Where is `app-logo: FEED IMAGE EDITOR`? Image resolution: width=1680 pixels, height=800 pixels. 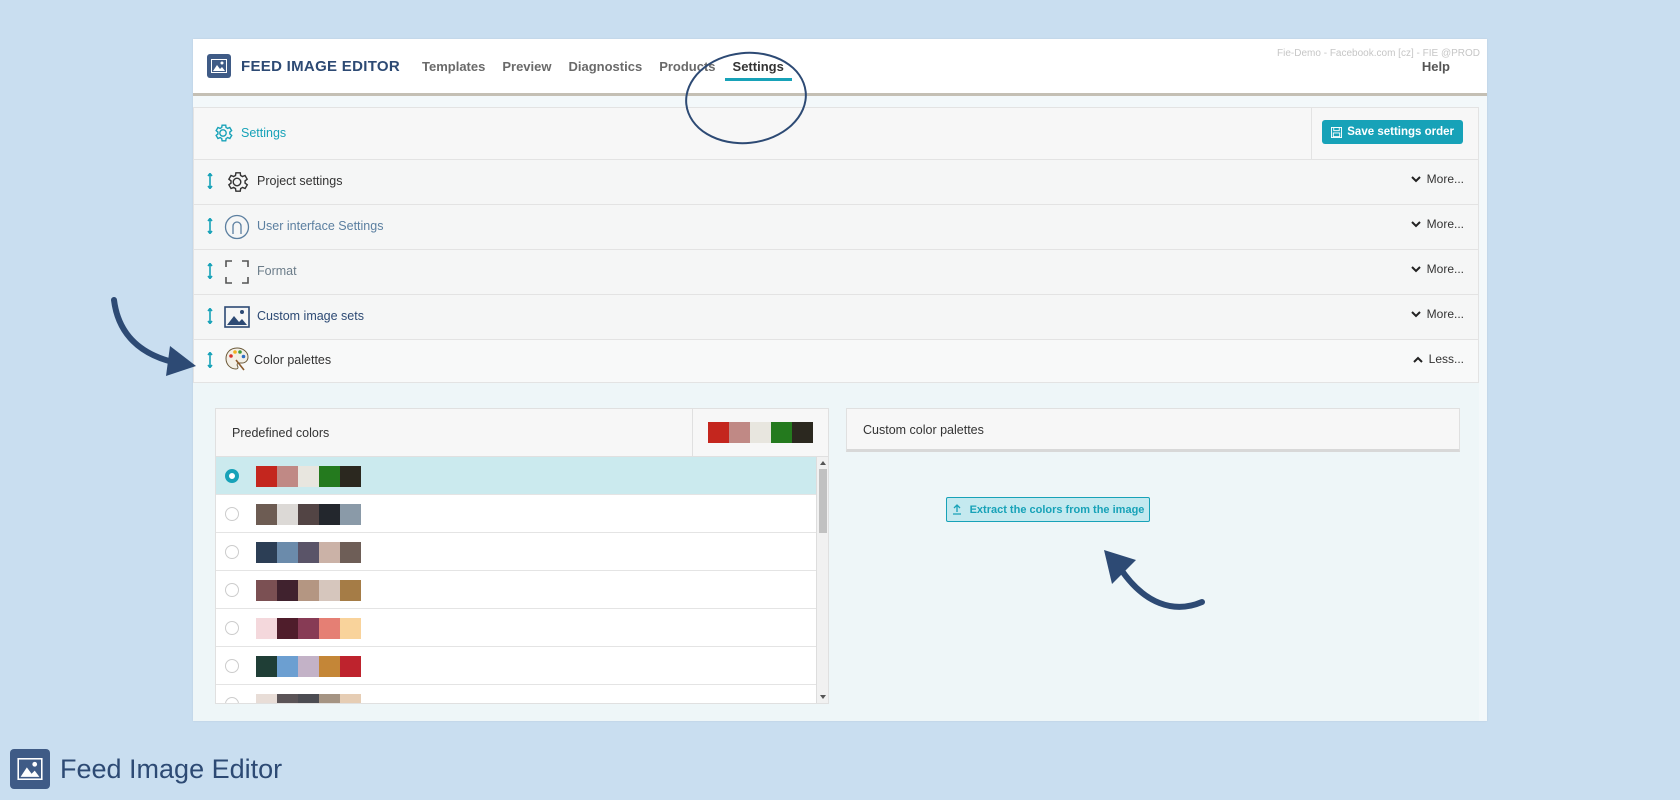 app-logo: FEED IMAGE EDITOR is located at coordinates (303, 66).